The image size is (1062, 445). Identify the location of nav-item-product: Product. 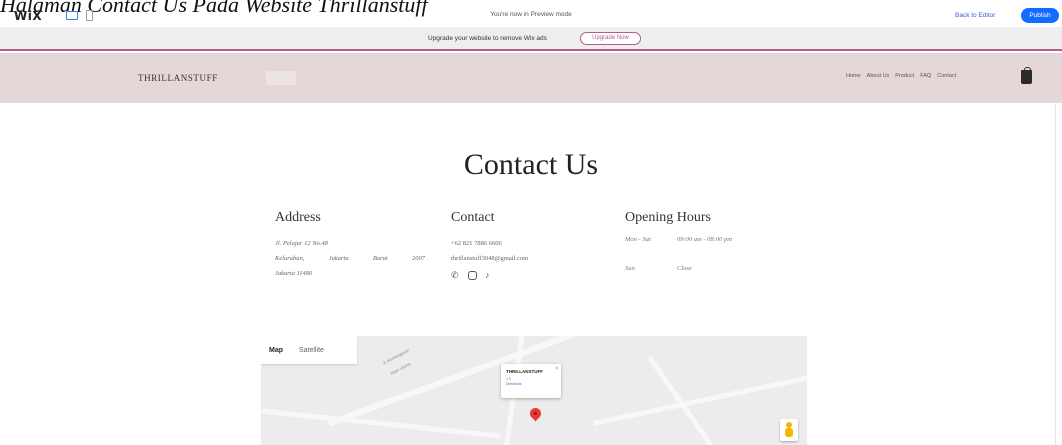
(904, 76).